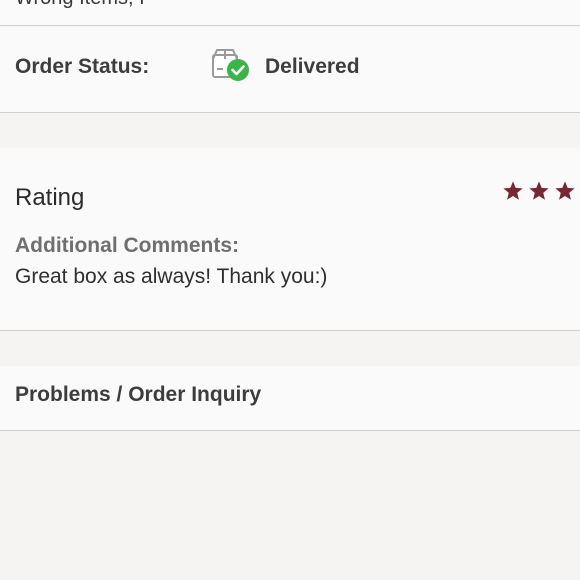 The height and width of the screenshot is (580, 580). Describe the element at coordinates (290, 13) in the screenshot. I see `previous-section-strip: Wrong Items, I` at that location.